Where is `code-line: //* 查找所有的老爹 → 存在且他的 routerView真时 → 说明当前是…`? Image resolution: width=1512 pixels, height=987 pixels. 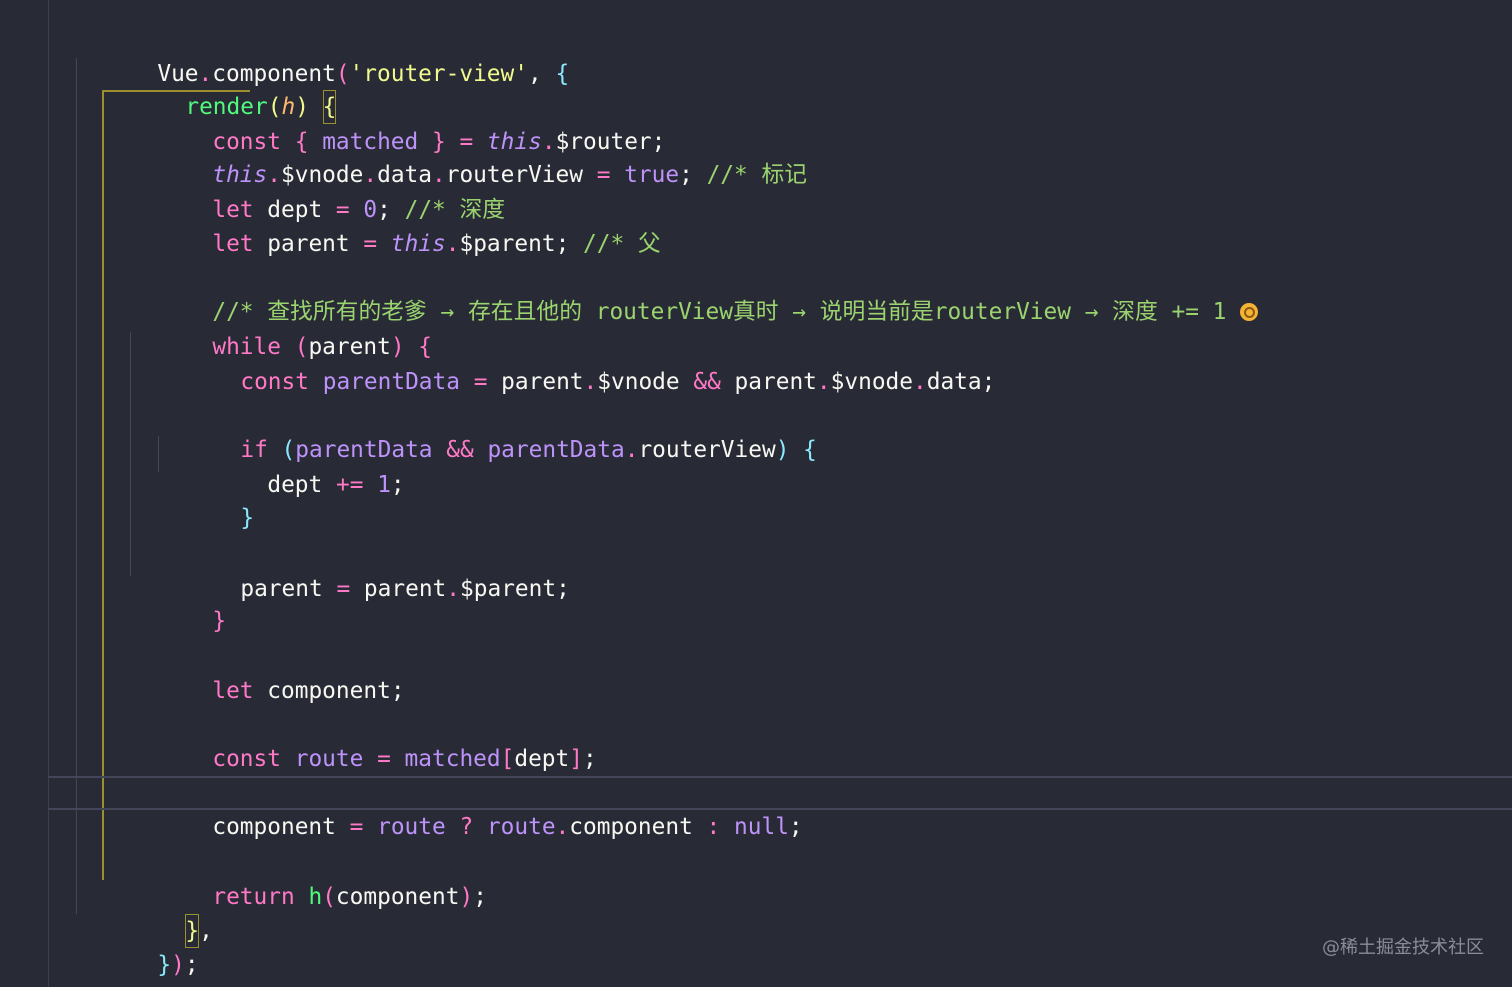
code-line: //* 查找所有的老爹 → 存在且他的 routerView真时 → 说明当前是… is located at coordinates (629, 293).